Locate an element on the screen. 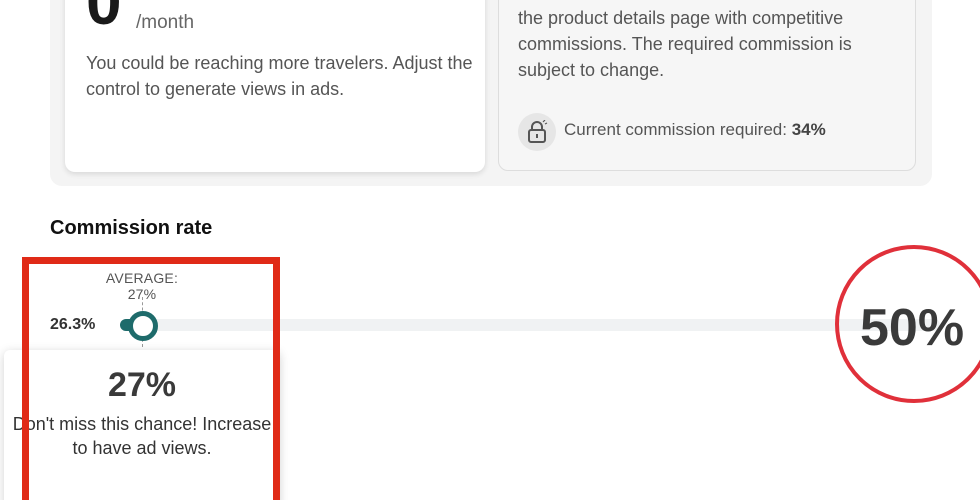 This screenshot has width=980, height=500. highlight-annotation-rectangle is located at coordinates (151, 378).